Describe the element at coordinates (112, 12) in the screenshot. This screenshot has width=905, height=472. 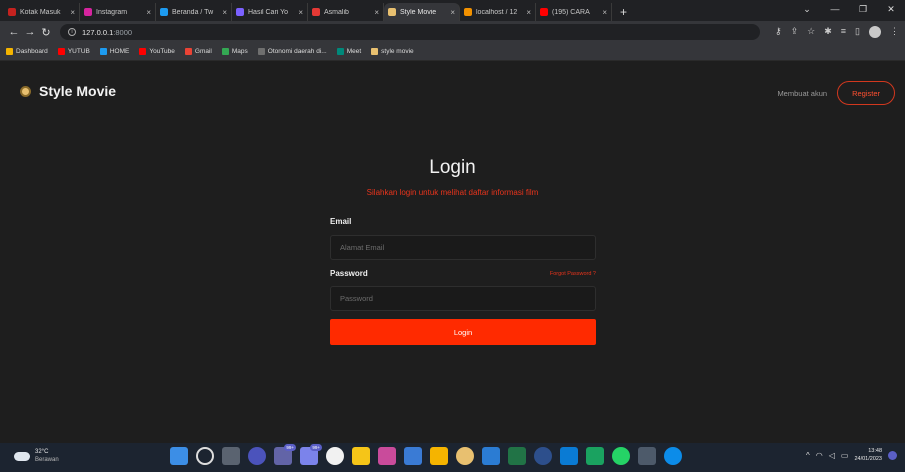
I see `tab-label: Instagram` at that location.